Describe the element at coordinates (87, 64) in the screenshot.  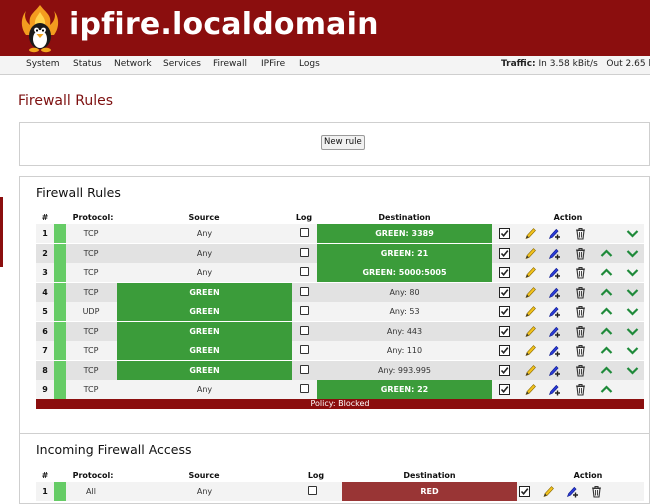
I see `nav-item-status: Status` at that location.